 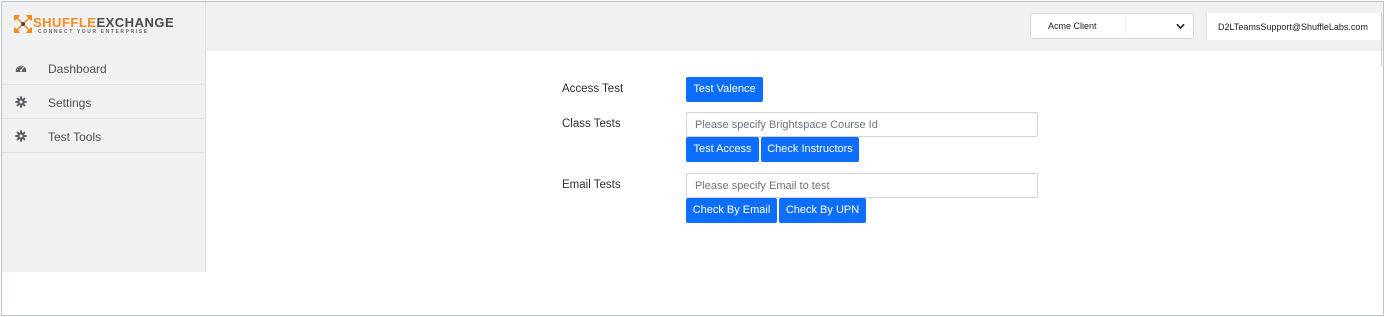 I want to click on shuffle-exchange-logo: SHUFFLEEXCHANGE CONNECT YOUR ENTERPRISE, so click(x=97, y=24).